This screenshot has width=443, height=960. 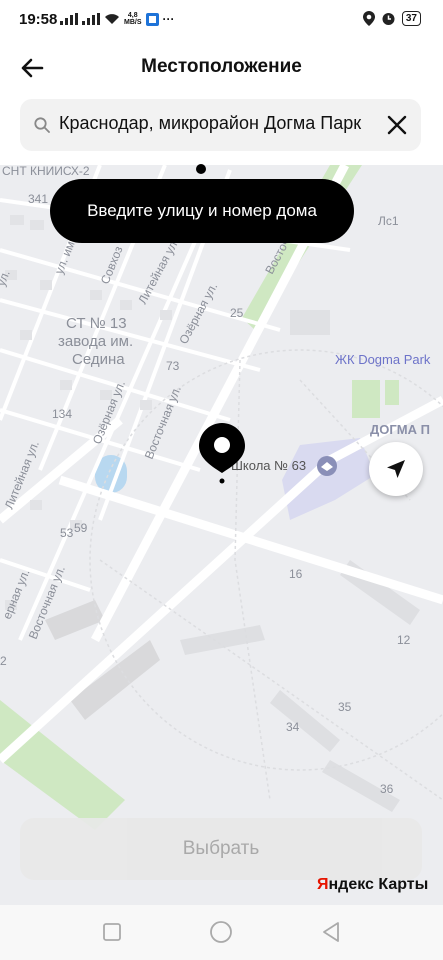 What do you see at coordinates (42, 125) in the screenshot?
I see `search-icon` at bounding box center [42, 125].